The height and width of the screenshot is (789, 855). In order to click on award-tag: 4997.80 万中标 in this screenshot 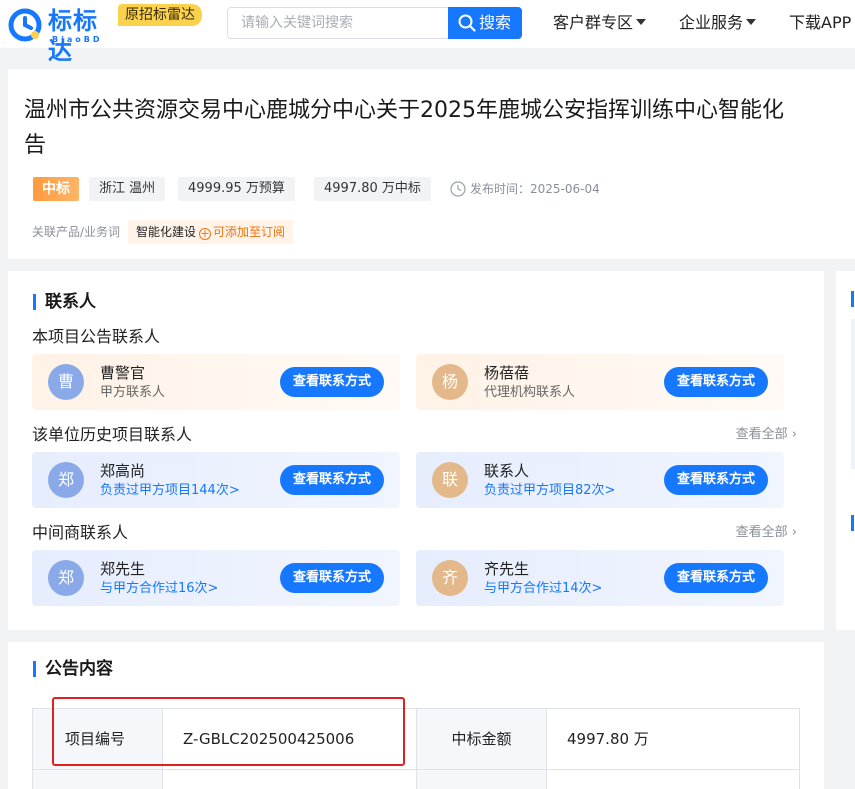, I will do `click(372, 189)`.